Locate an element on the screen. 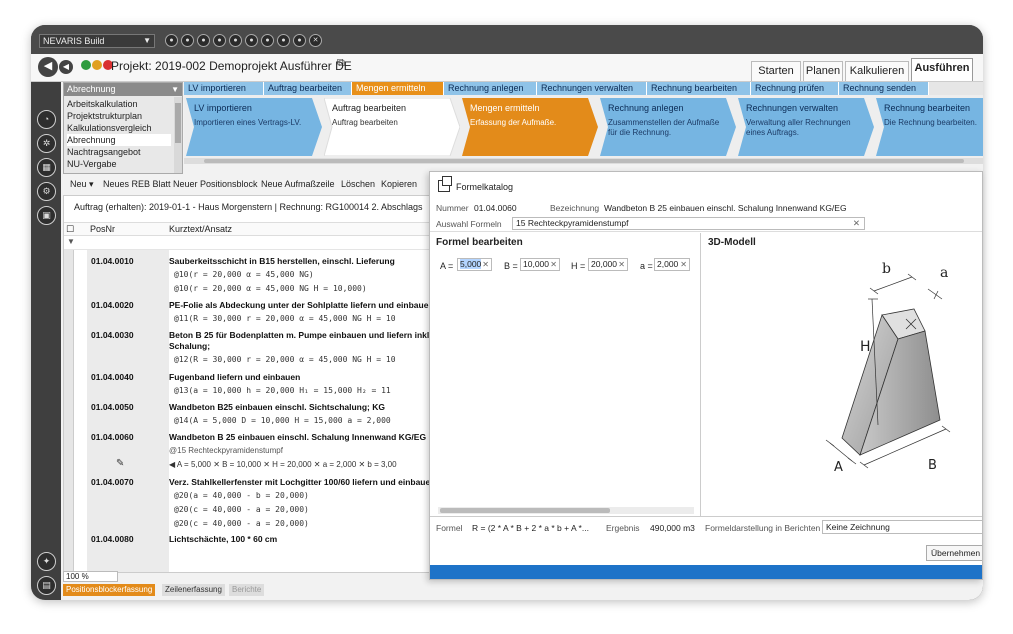  tab-planen: Planen is located at coordinates (823, 71).